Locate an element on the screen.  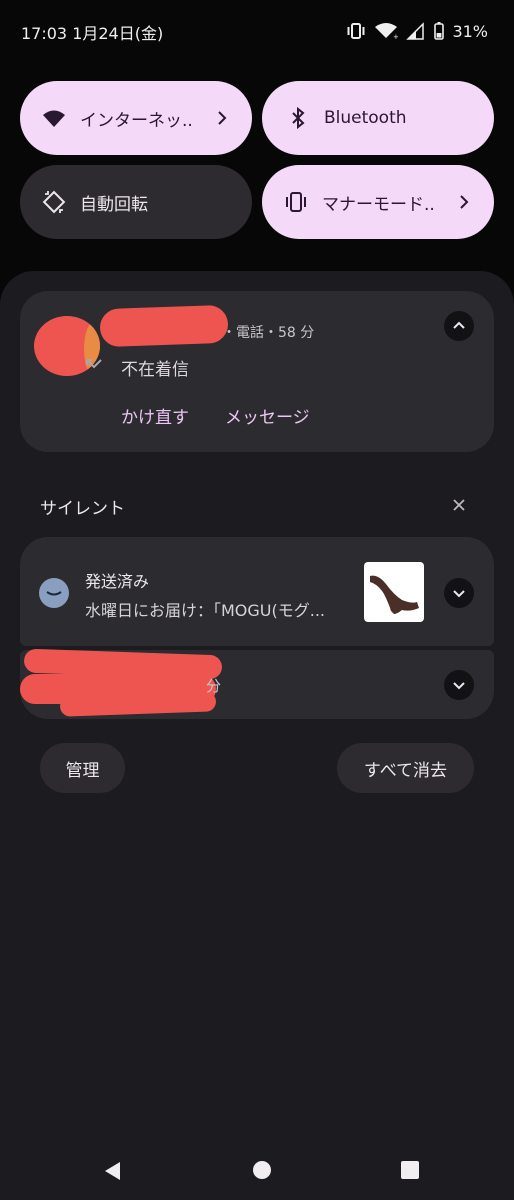
chevron-up-icon is located at coordinates (459, 325).